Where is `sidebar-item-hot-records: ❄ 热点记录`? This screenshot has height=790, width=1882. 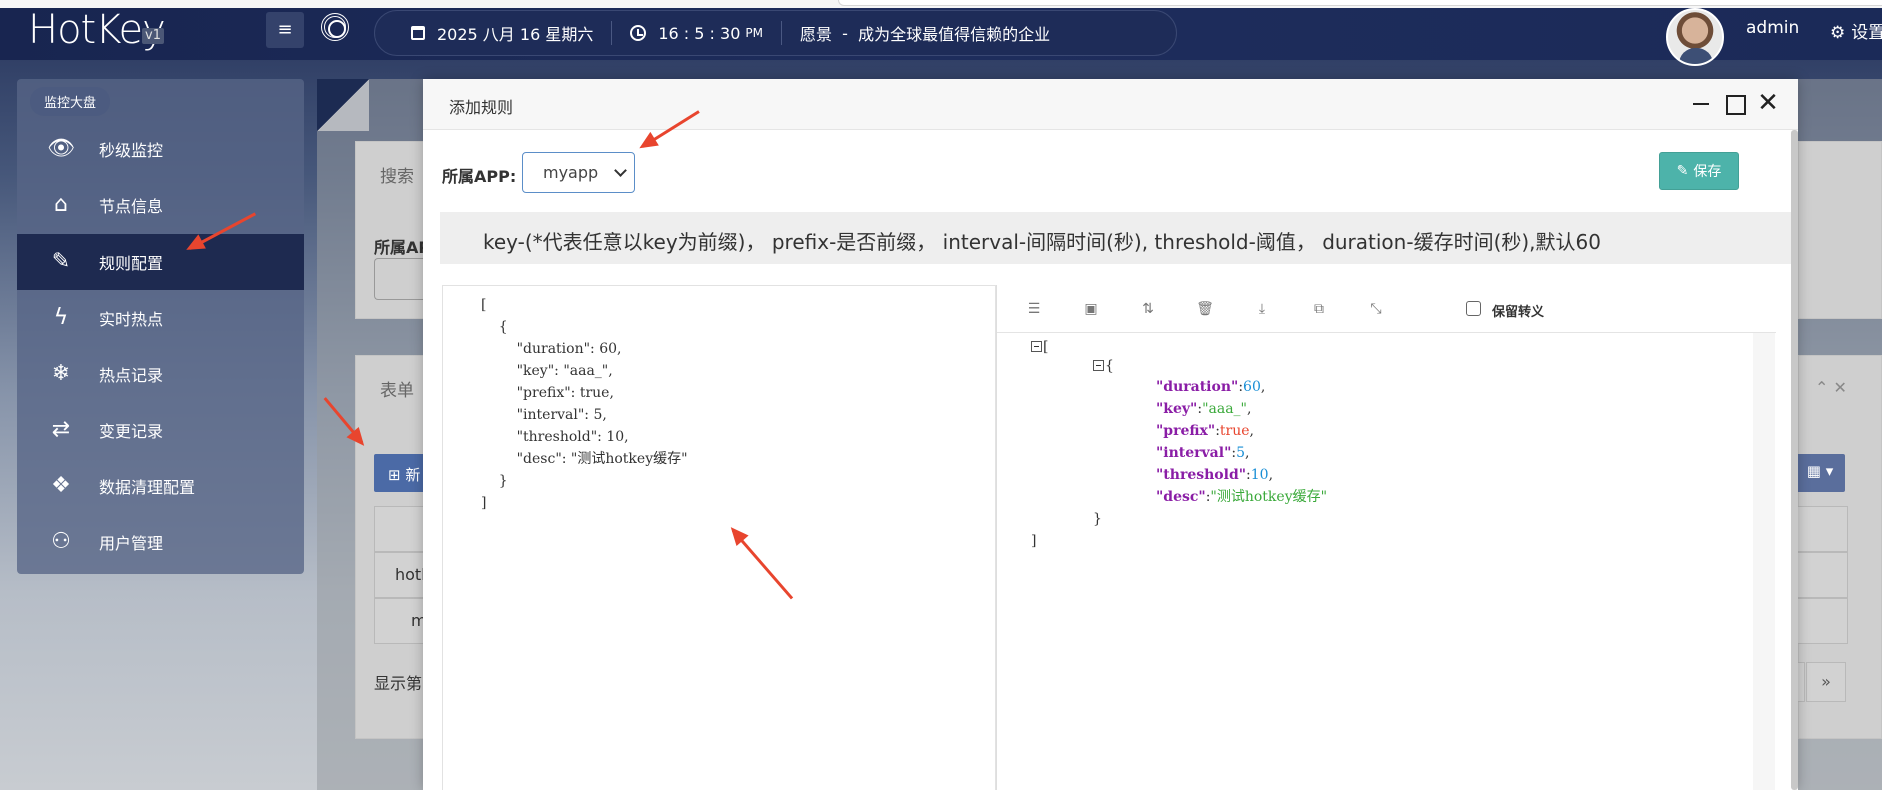 sidebar-item-hot-records: ❄ 热点记录 is located at coordinates (160, 374).